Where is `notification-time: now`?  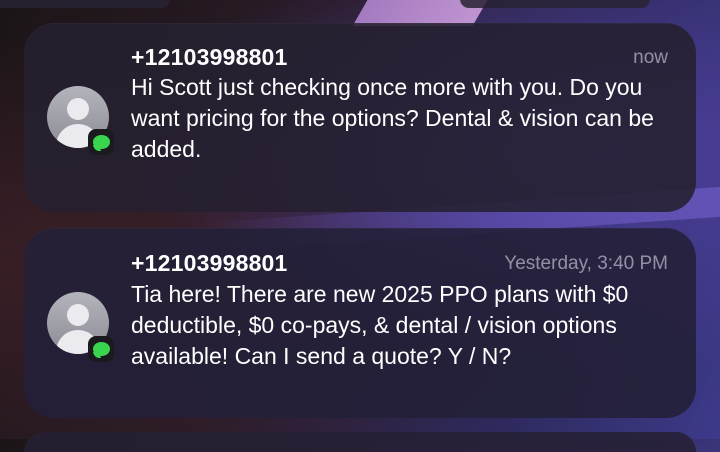
notification-time: now is located at coordinates (650, 57).